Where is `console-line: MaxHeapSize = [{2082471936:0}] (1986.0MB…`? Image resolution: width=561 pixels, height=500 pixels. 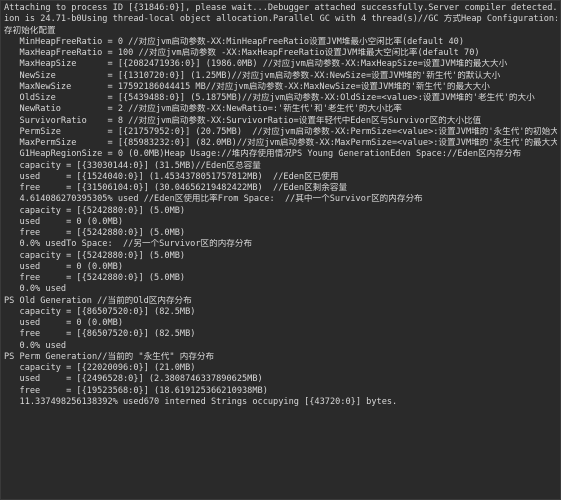
console-line: MaxHeapSize = [{2082471936:0}] (1986.0MB… is located at coordinates (256, 64).